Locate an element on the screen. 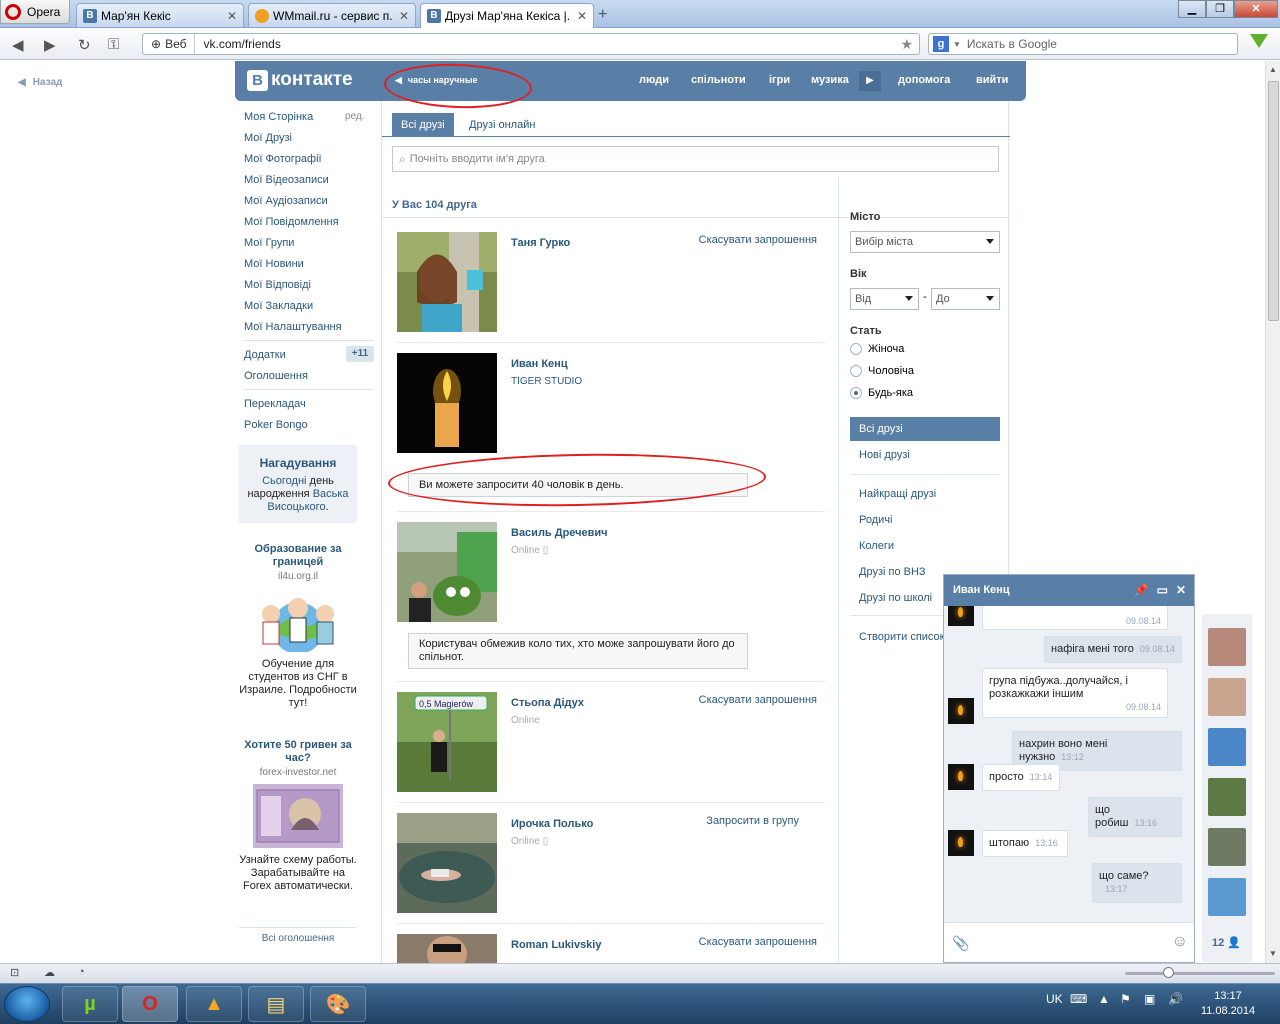  reload-icon: ↻ is located at coordinates (84, 45).